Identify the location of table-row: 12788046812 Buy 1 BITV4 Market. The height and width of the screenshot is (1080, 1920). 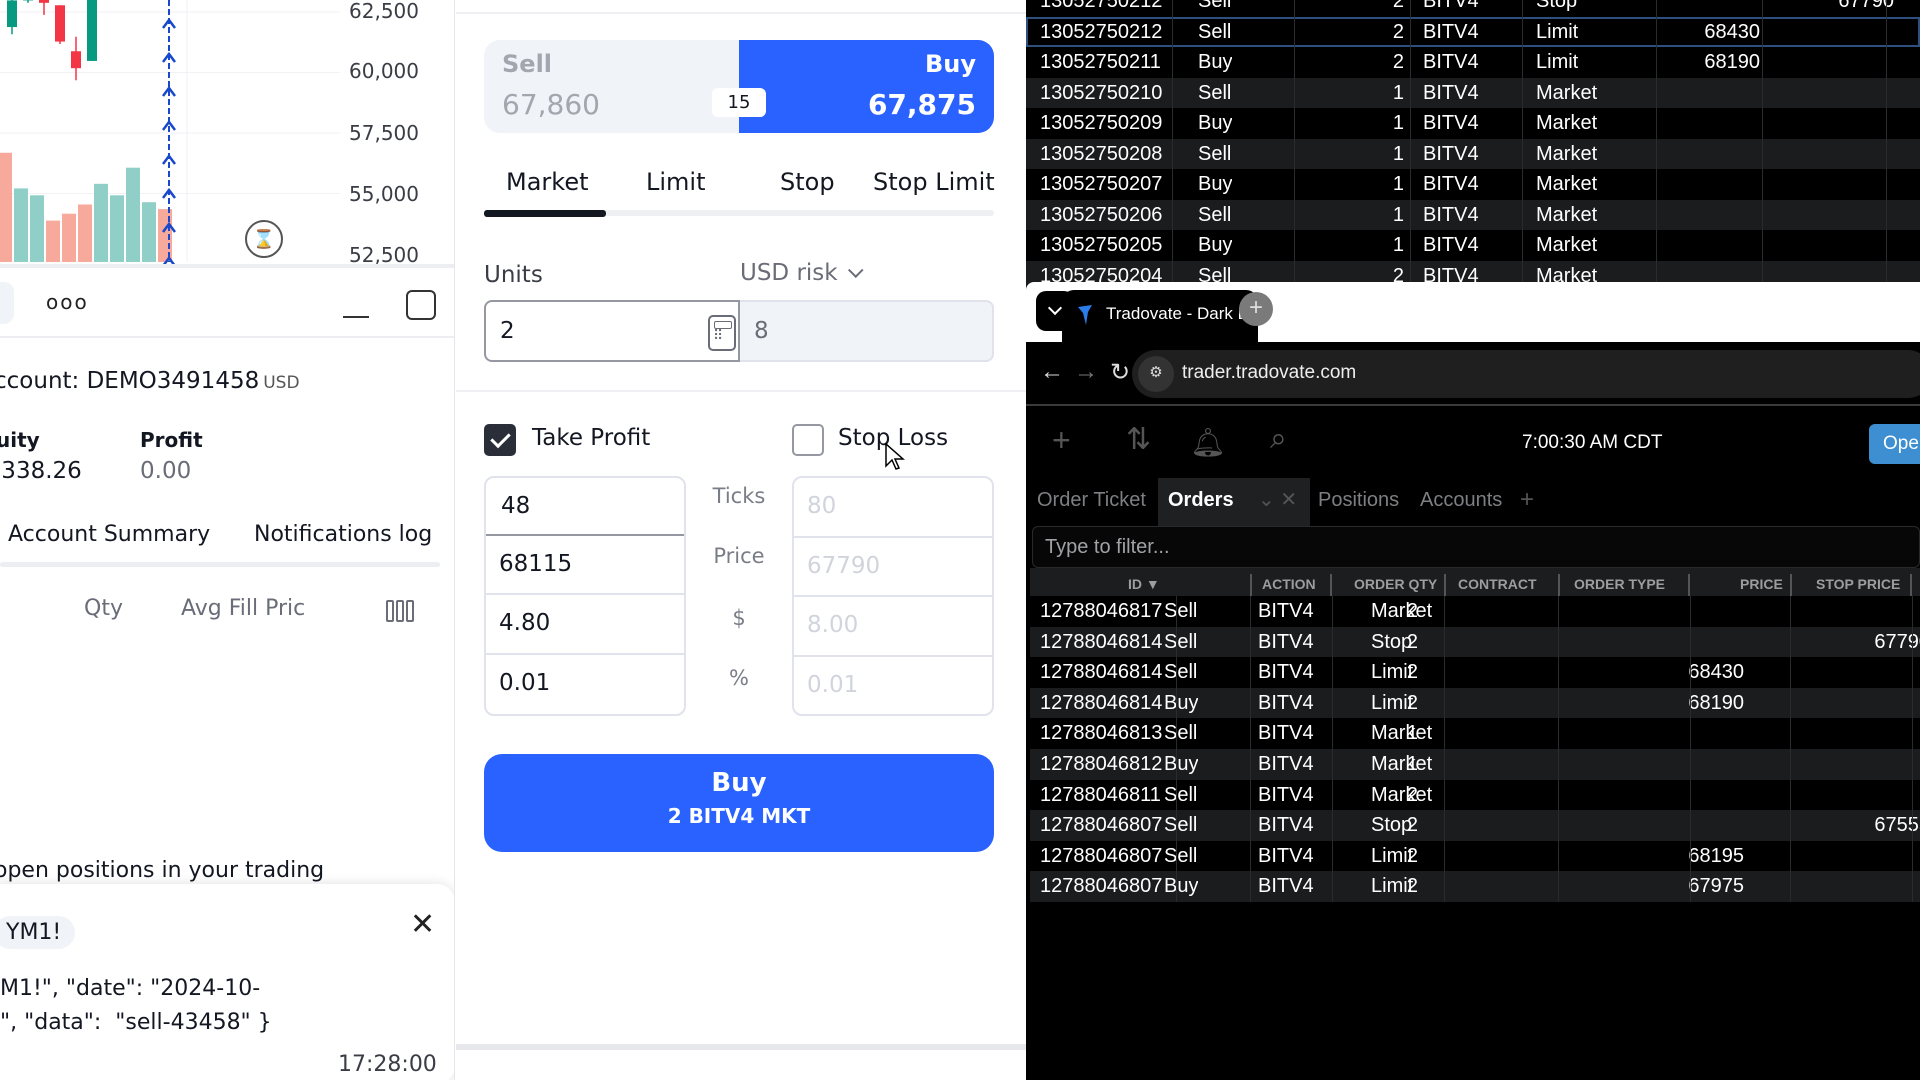
(1475, 764).